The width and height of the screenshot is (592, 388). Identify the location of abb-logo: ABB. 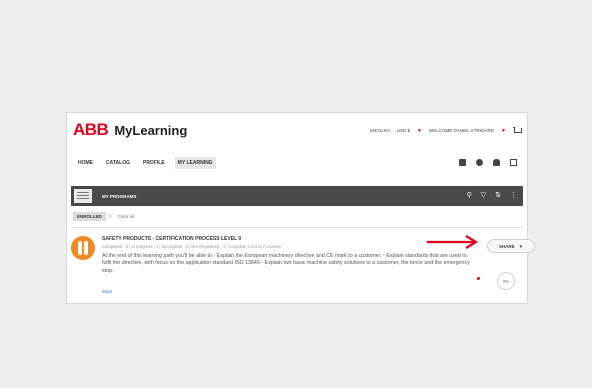
(91, 129).